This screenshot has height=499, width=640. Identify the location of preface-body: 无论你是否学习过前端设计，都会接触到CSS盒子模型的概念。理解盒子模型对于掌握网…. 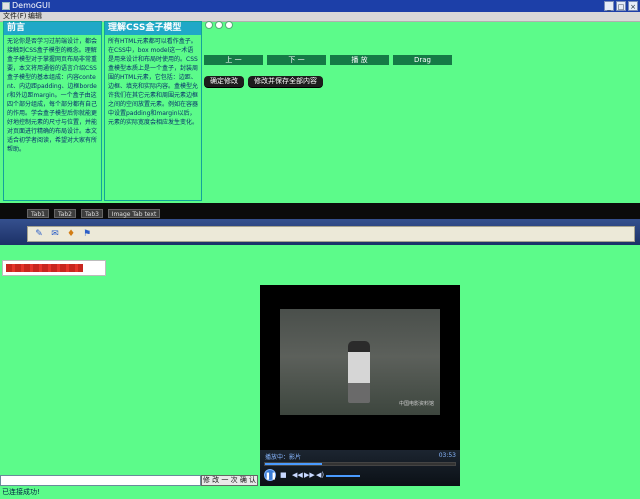
(52, 95).